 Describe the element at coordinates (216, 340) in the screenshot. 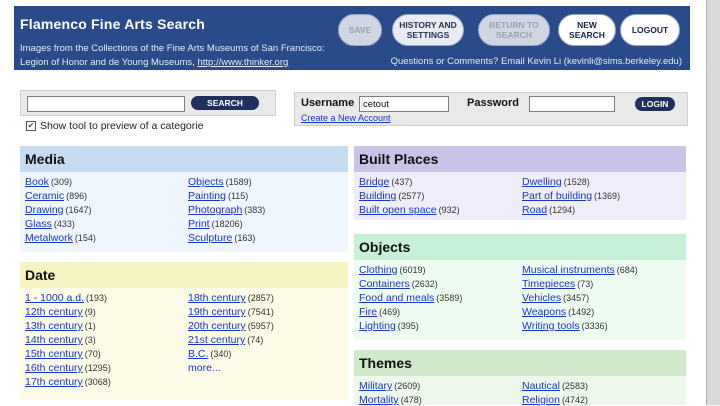

I see `facet-link: 21st century` at that location.